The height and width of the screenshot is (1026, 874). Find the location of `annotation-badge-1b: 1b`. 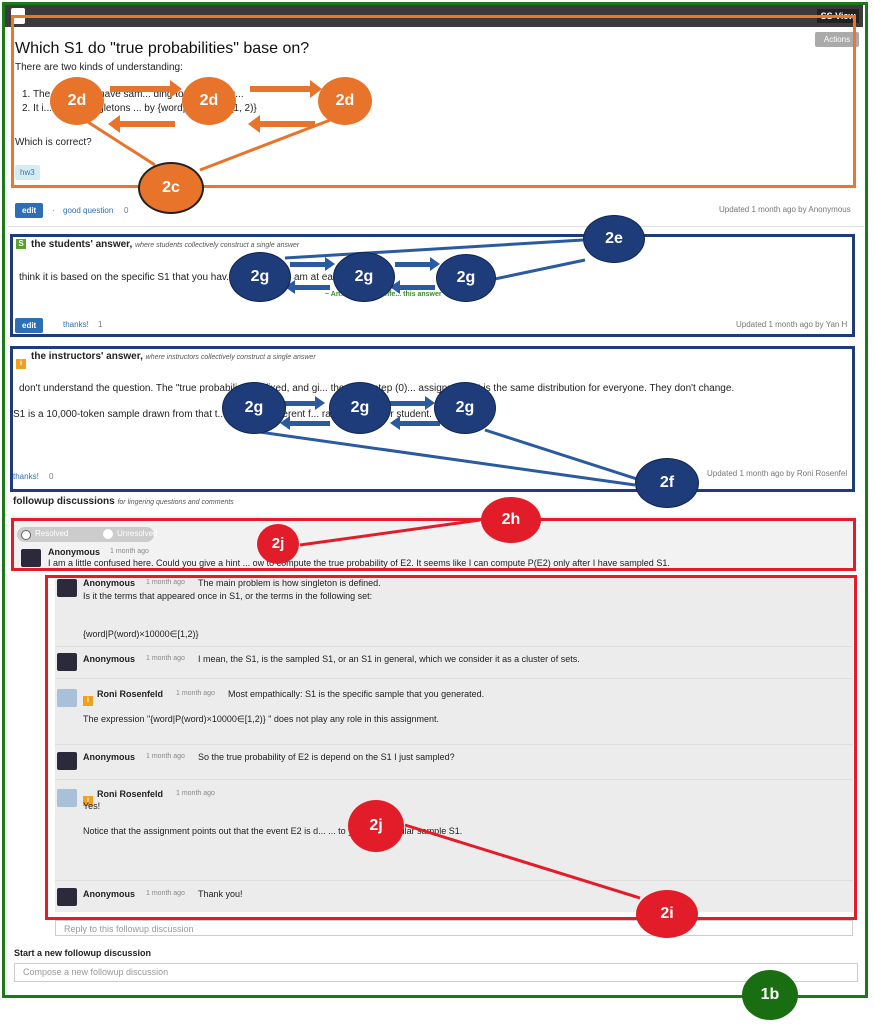

annotation-badge-1b: 1b is located at coordinates (770, 995).